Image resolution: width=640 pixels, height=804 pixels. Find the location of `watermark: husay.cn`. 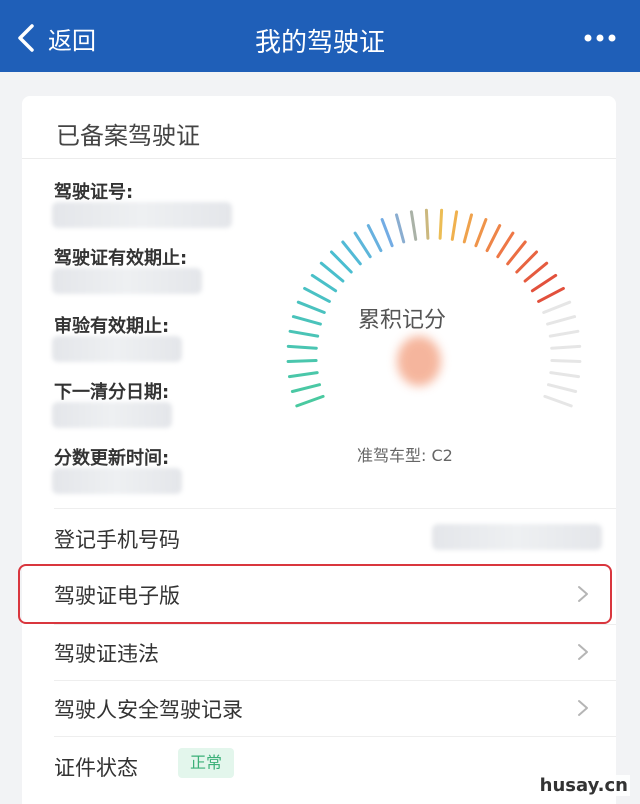

watermark: husay.cn is located at coordinates (583, 785).